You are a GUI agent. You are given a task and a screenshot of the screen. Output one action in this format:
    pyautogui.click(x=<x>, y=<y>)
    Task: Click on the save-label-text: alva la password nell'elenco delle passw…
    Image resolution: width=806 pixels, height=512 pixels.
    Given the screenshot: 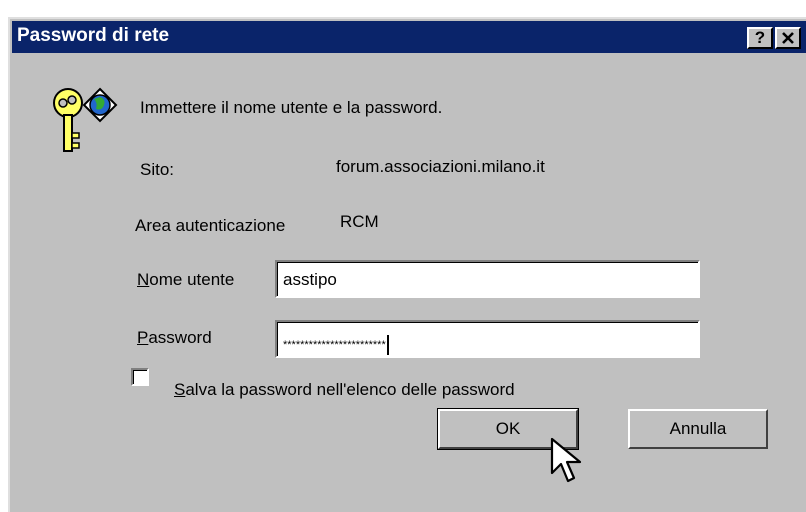 What is the action you would take?
    pyautogui.click(x=350, y=389)
    